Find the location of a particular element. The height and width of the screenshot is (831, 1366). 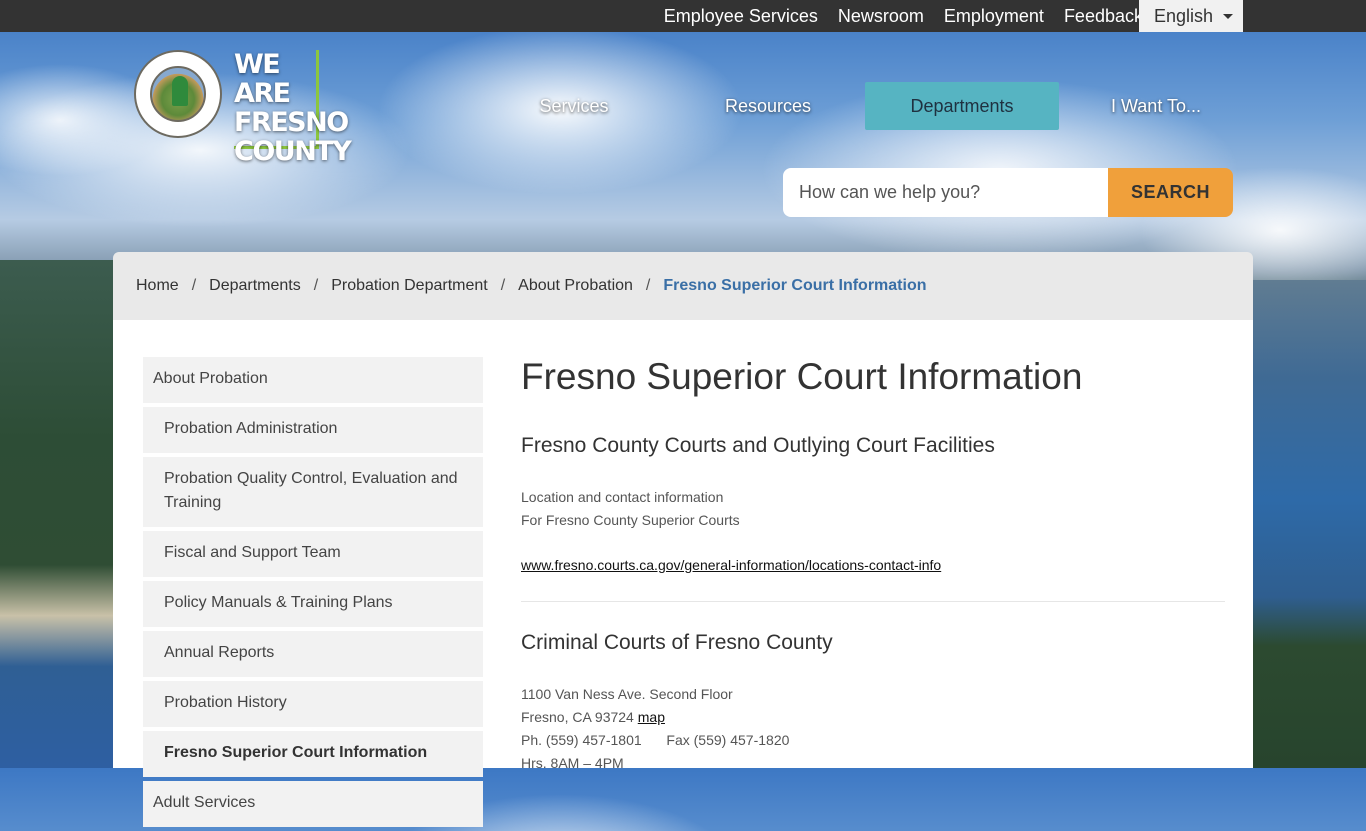

we-are-fresno-county-logo: WE ARE FRESNO COUNTY is located at coordinates (293, 107).